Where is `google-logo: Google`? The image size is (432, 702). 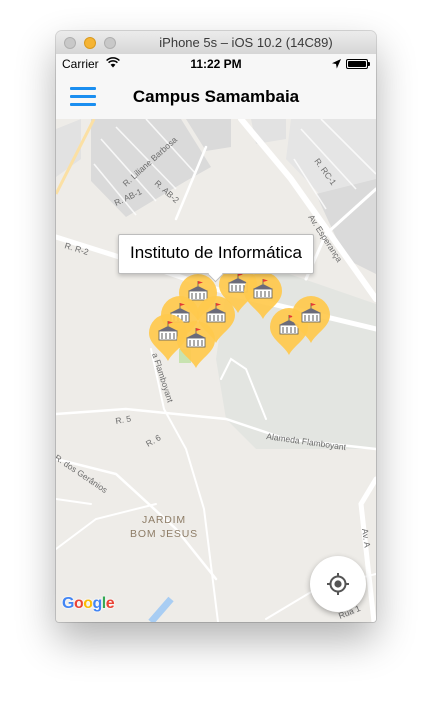
google-logo: Google is located at coordinates (88, 604).